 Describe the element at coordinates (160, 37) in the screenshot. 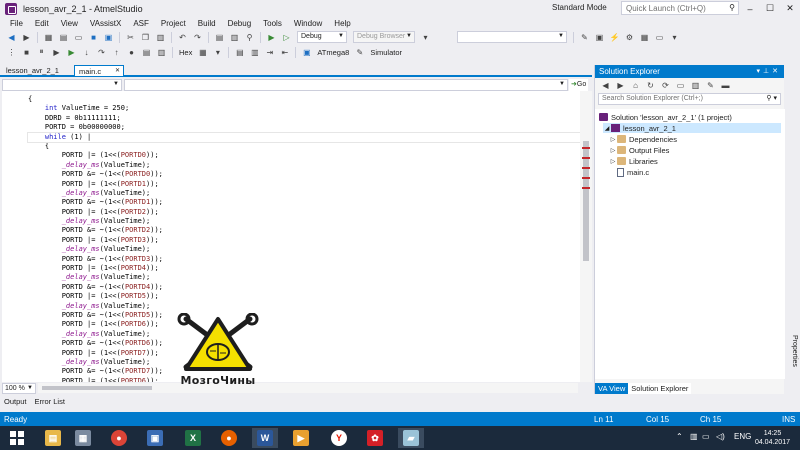

I see `paste-icon: ▥` at that location.